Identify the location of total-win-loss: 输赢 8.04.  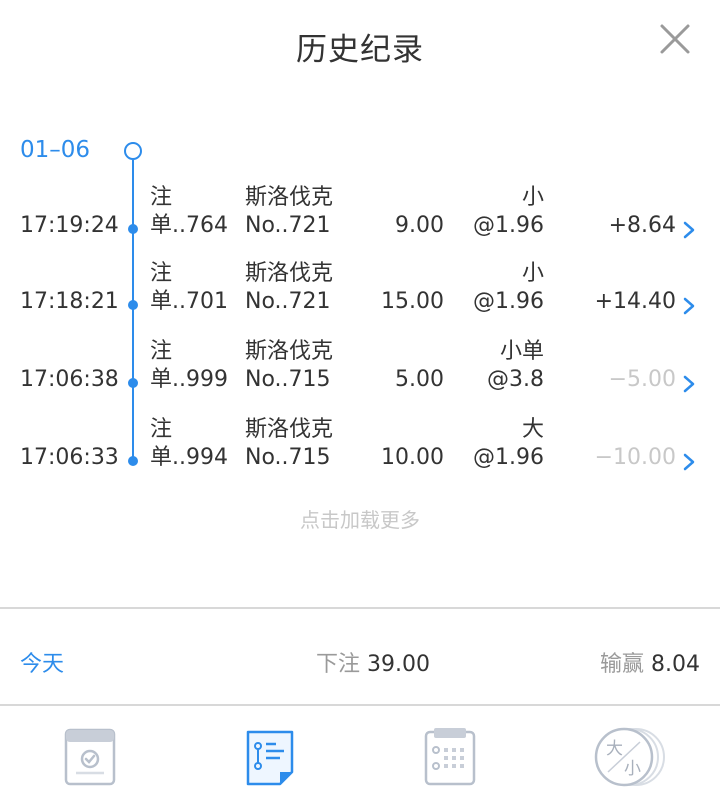
(650, 662).